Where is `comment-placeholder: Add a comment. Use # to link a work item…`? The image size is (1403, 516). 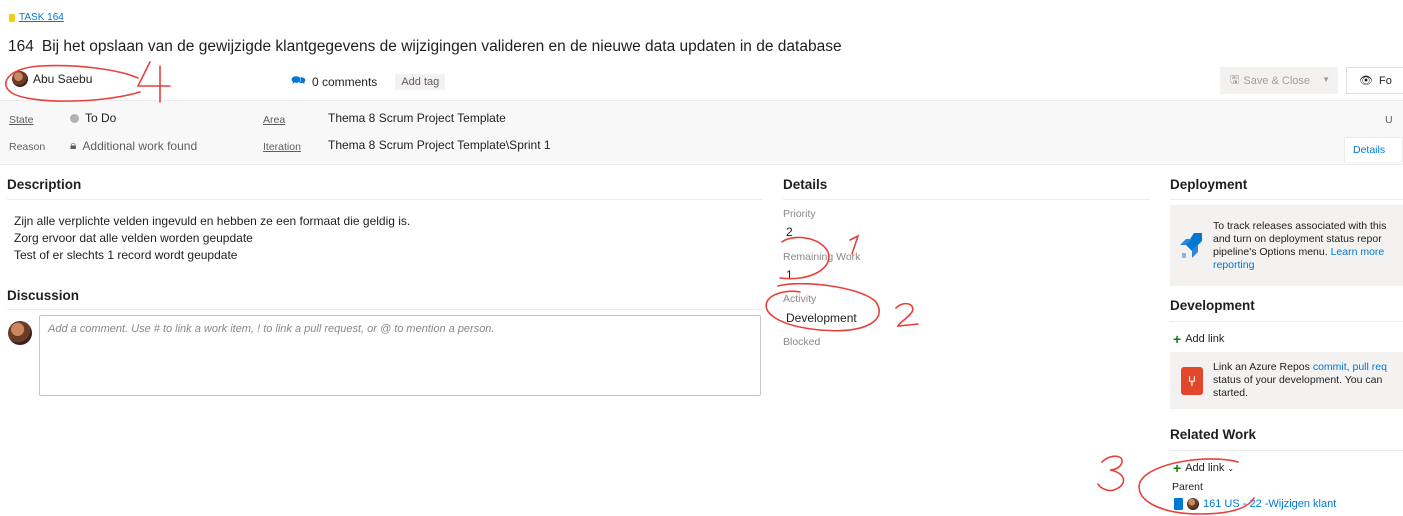 comment-placeholder: Add a comment. Use # to link a work item… is located at coordinates (271, 329).